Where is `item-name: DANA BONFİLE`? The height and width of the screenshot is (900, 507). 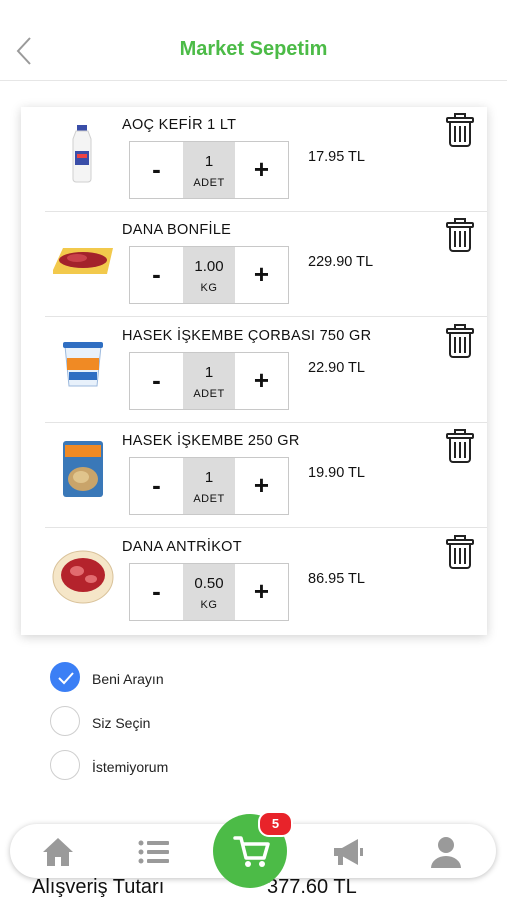
item-name: DANA BONFİLE is located at coordinates (177, 230).